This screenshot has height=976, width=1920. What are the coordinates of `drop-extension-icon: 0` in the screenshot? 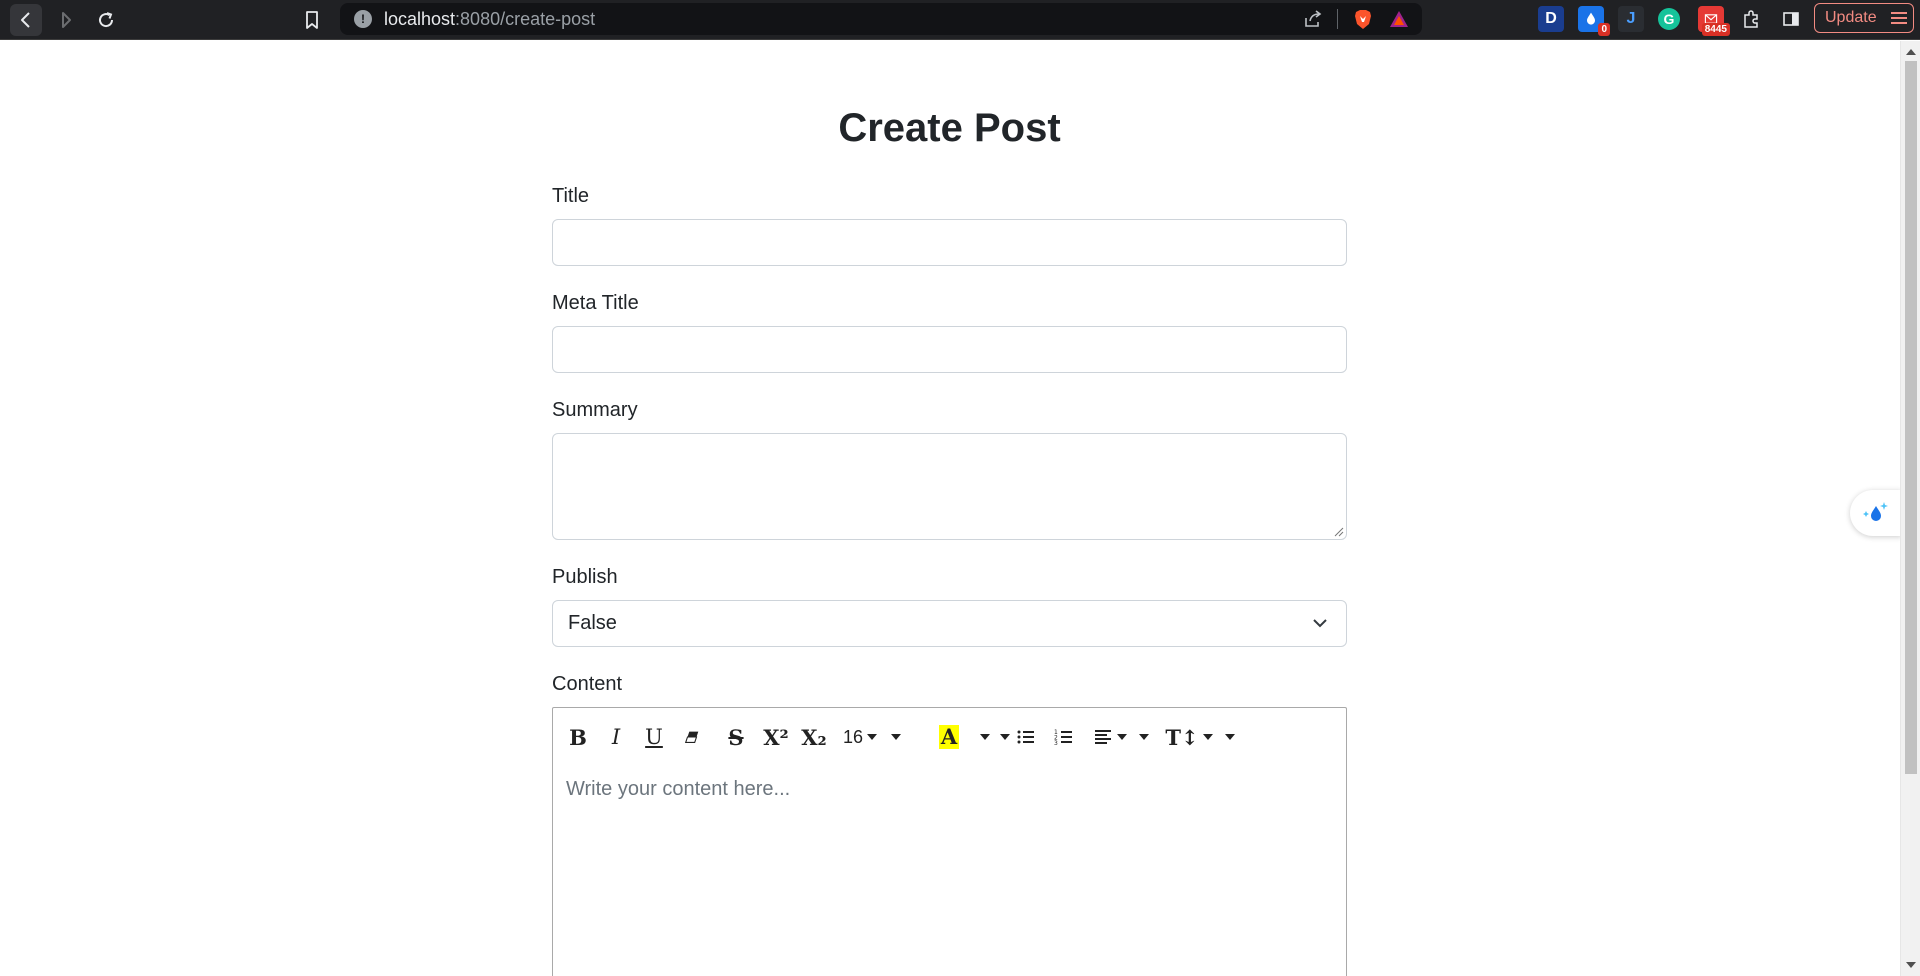 It's located at (1594, 21).